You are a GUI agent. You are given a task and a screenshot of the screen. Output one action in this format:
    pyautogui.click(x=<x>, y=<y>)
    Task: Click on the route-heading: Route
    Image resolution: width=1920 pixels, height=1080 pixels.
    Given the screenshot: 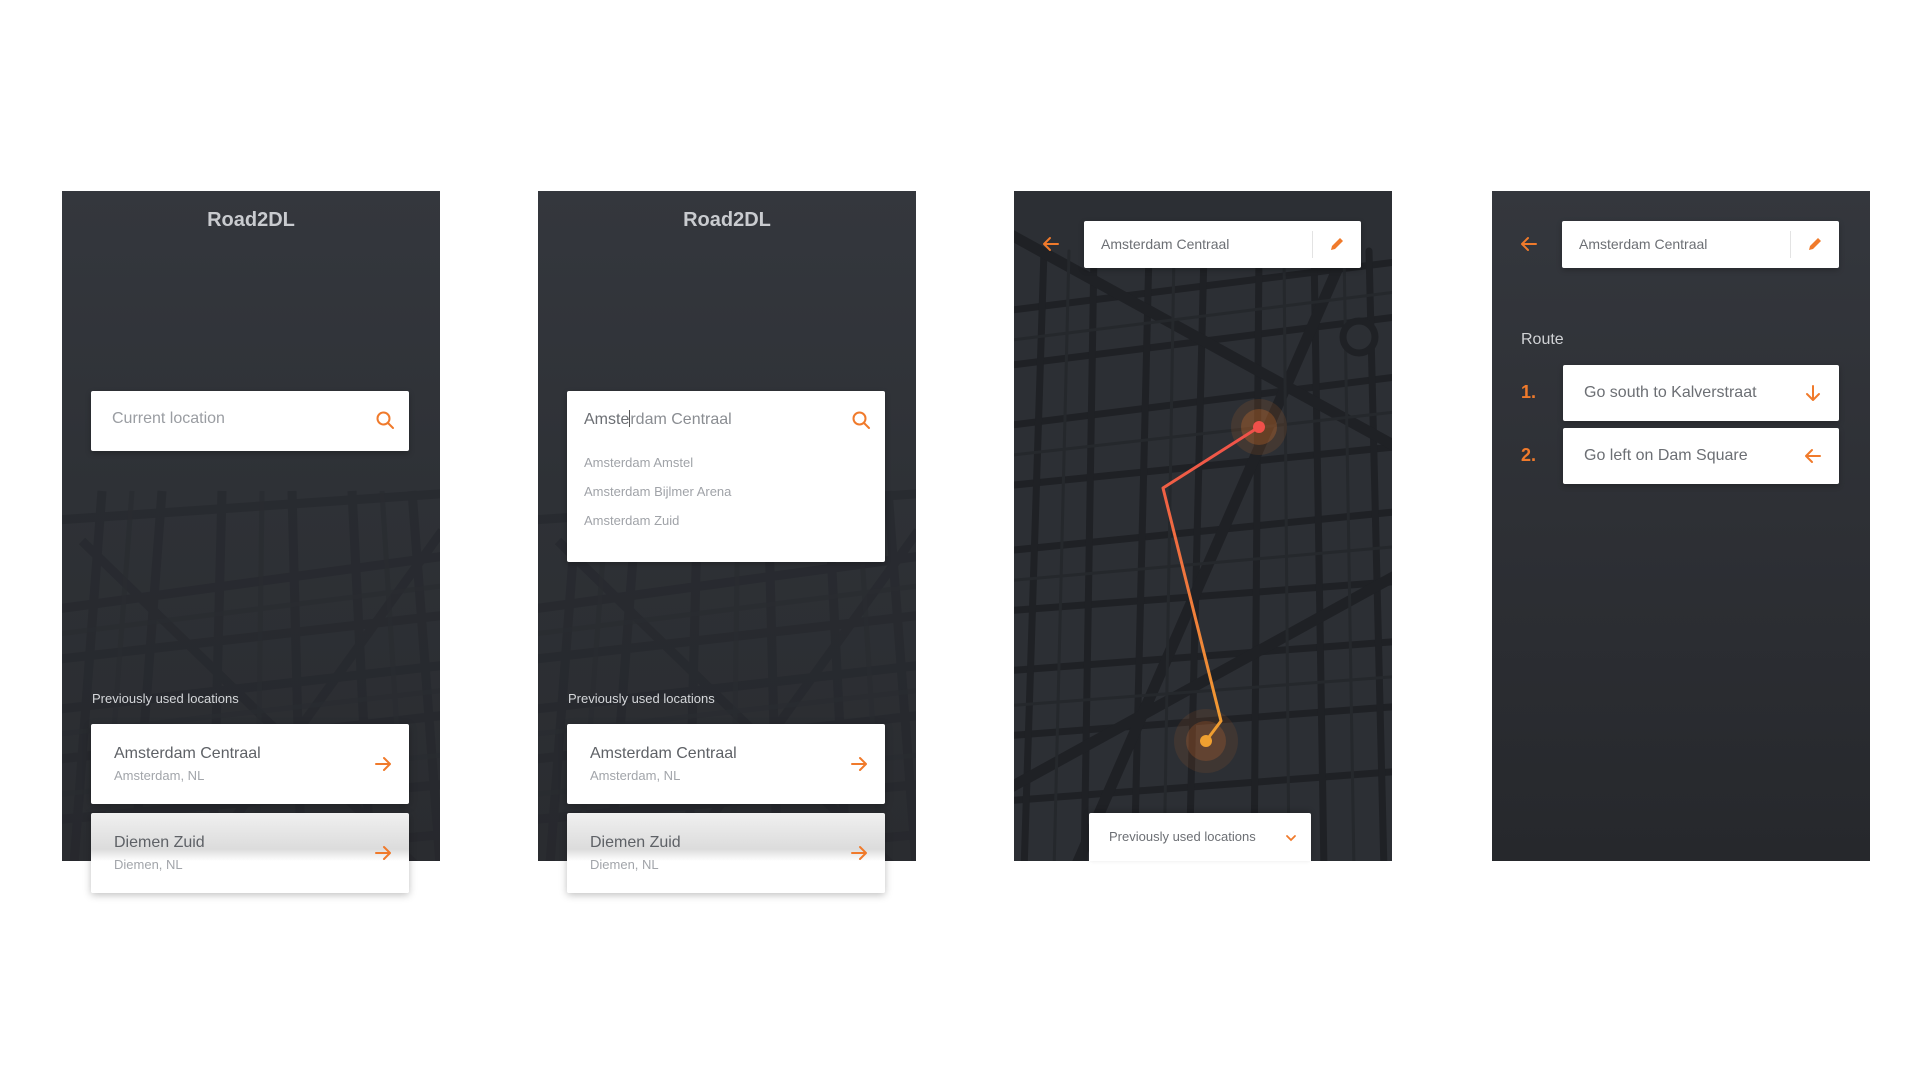 What is the action you would take?
    pyautogui.click(x=1542, y=339)
    